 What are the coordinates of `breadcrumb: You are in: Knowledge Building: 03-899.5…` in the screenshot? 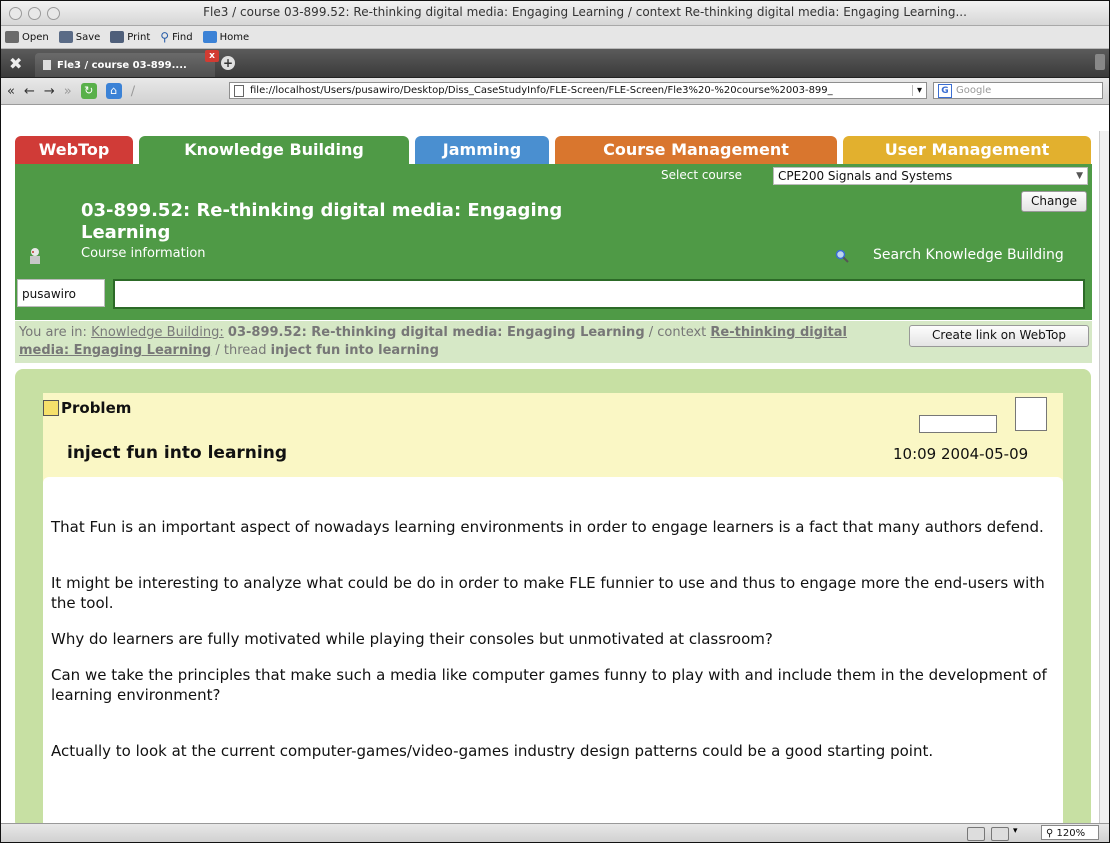 It's located at (553, 342).